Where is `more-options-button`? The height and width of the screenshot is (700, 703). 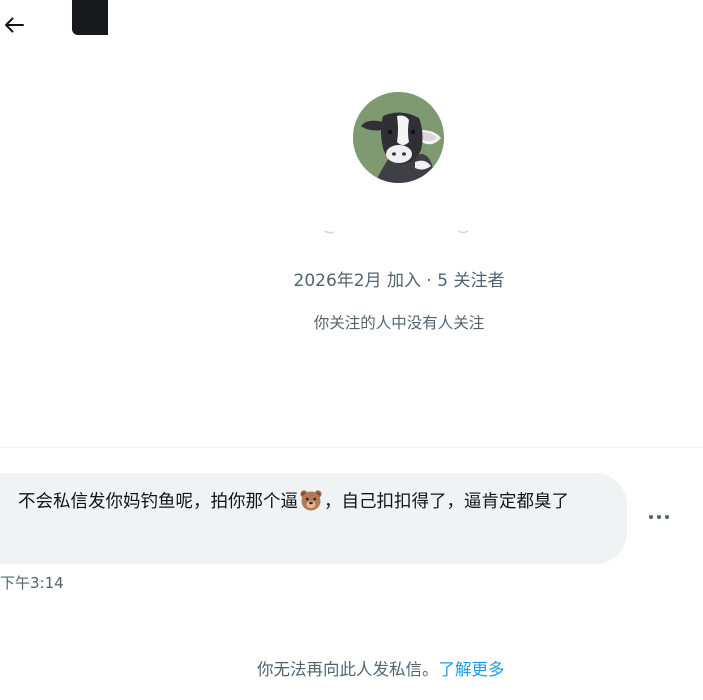 more-options-button is located at coordinates (659, 517).